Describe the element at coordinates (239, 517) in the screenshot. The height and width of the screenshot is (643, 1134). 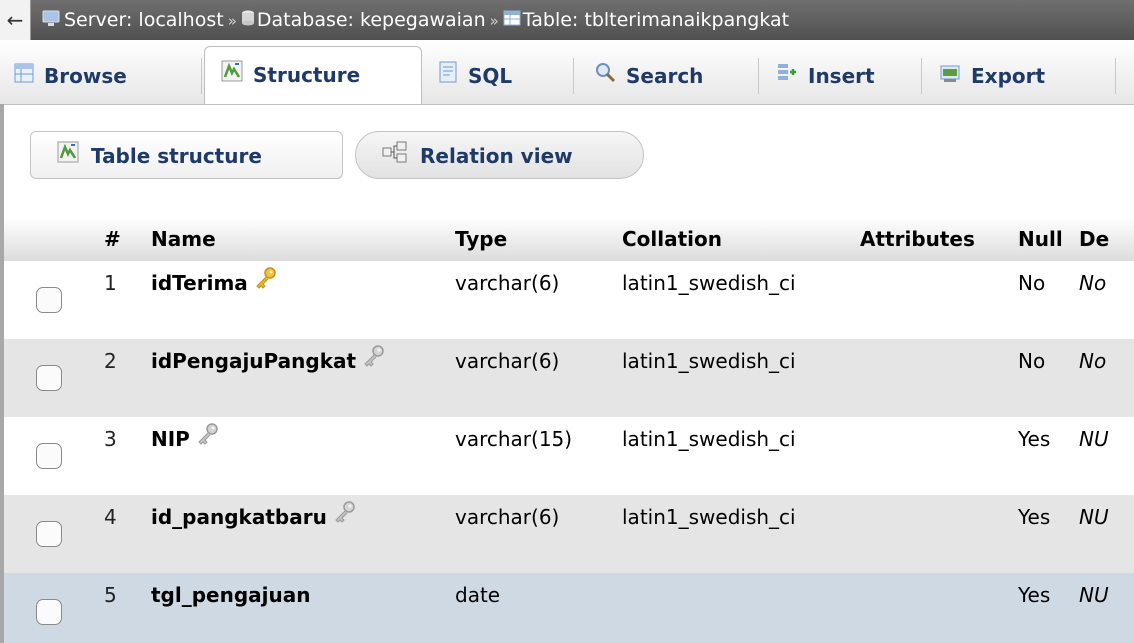
I see `column-name-text: id_pangkatbaru` at that location.